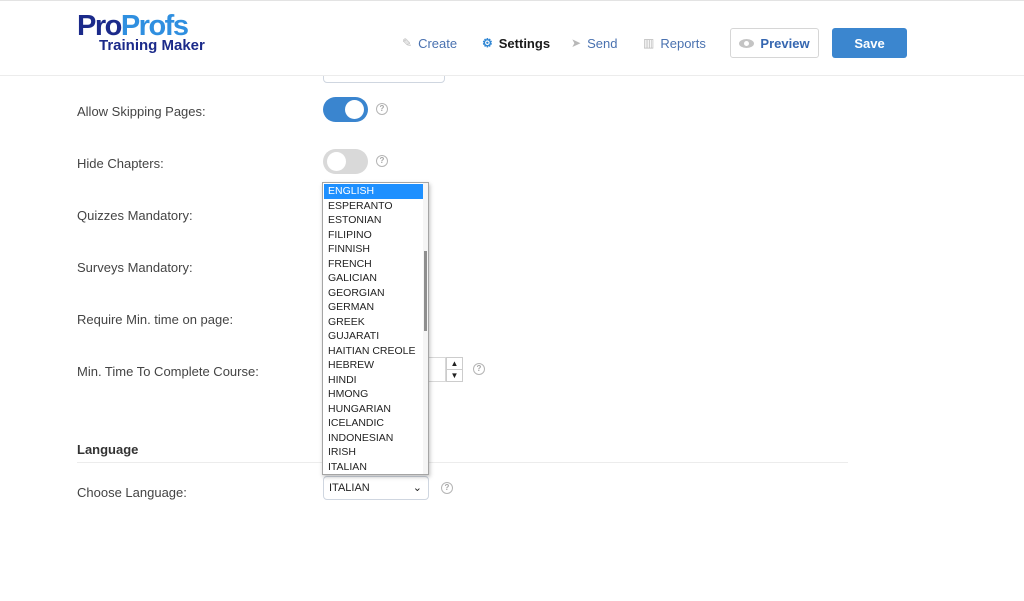 This screenshot has height=601, width=1024. I want to click on language-option: INDONESIAN, so click(375, 438).